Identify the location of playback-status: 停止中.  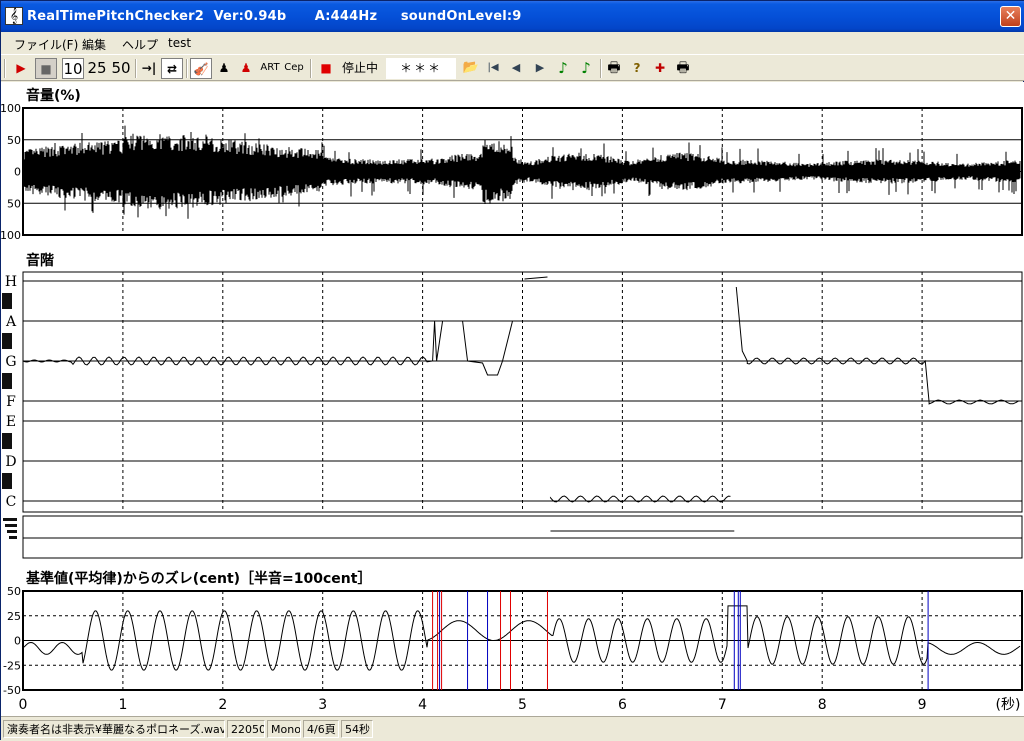
(359, 68).